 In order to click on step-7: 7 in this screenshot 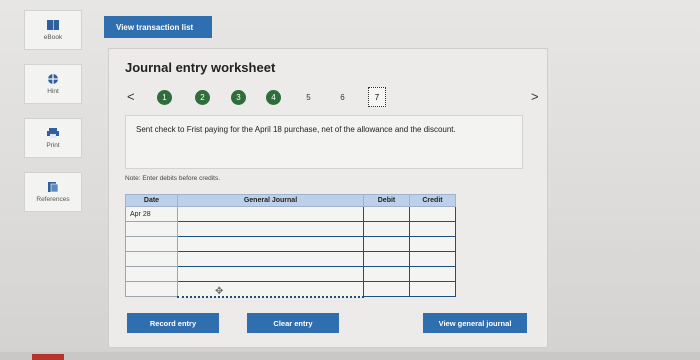, I will do `click(377, 97)`.